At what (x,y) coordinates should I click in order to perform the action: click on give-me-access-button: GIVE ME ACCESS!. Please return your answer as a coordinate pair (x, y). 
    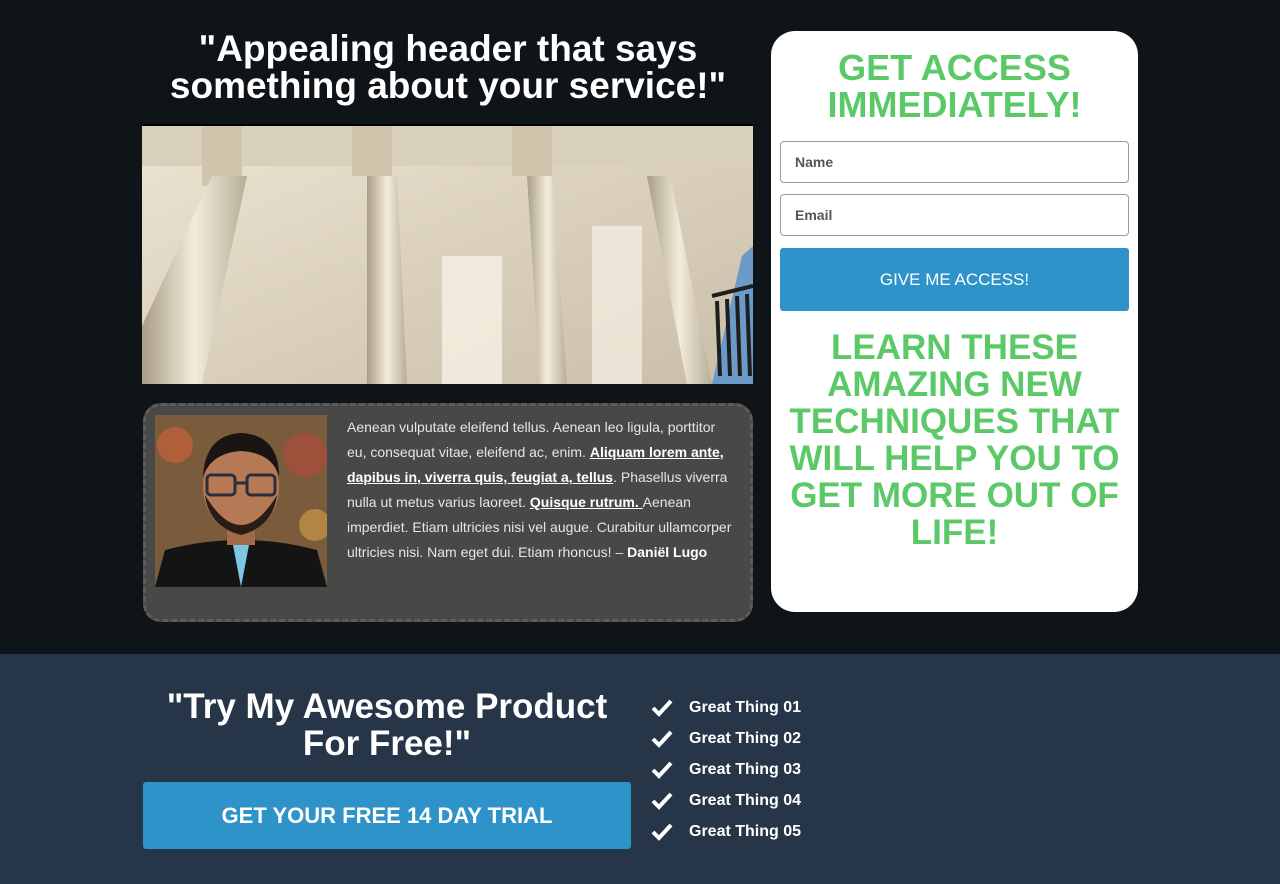
    Looking at the image, I should click on (954, 279).